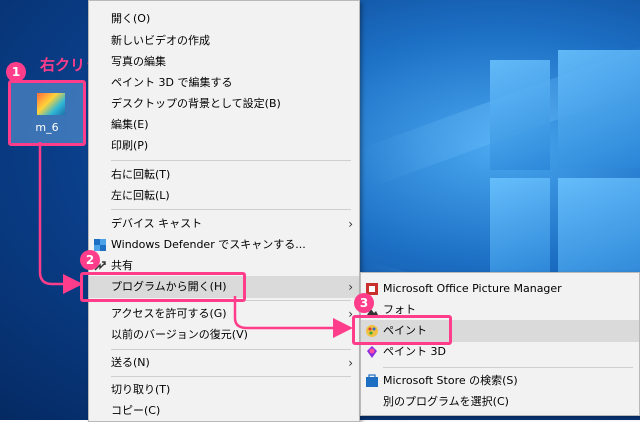 The height and width of the screenshot is (422, 640). What do you see at coordinates (293, 317) in the screenshot?
I see `arrow-to-paint` at bounding box center [293, 317].